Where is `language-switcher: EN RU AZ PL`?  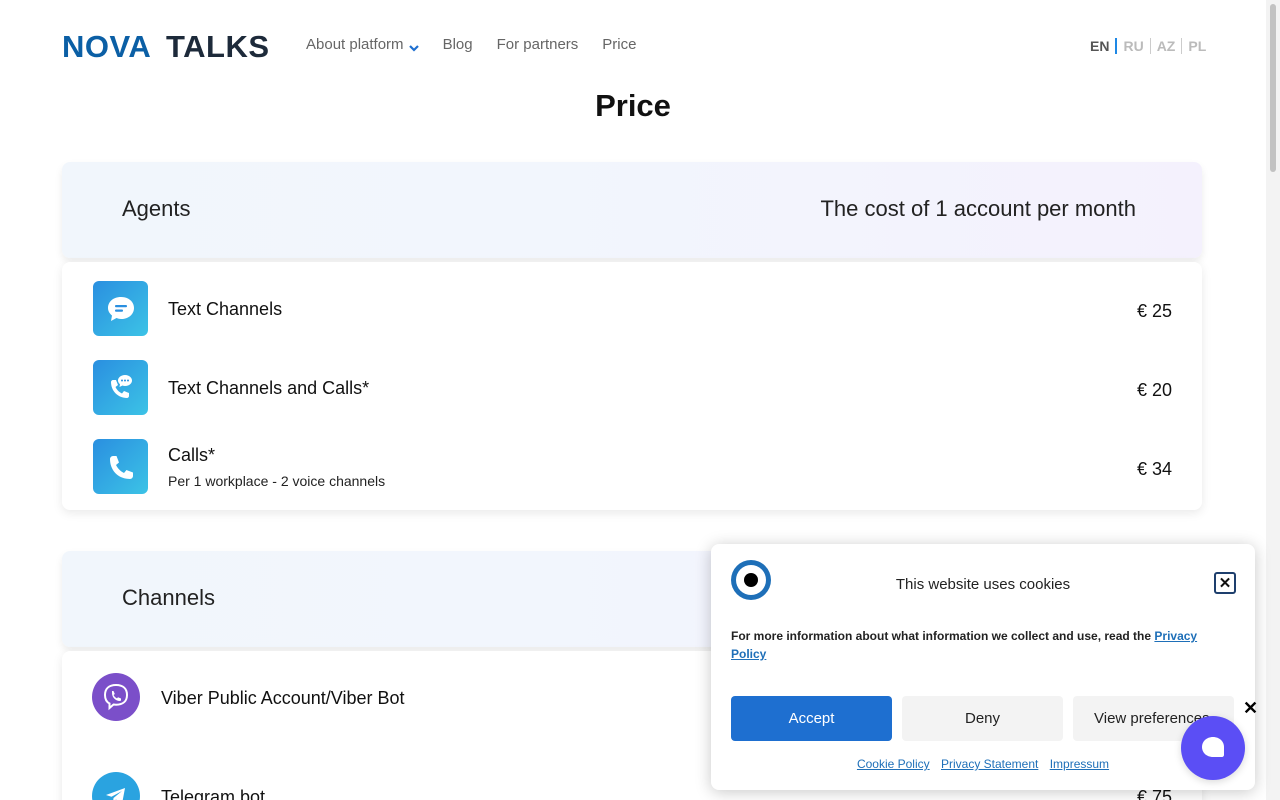
language-switcher: EN RU AZ PL is located at coordinates (1151, 46).